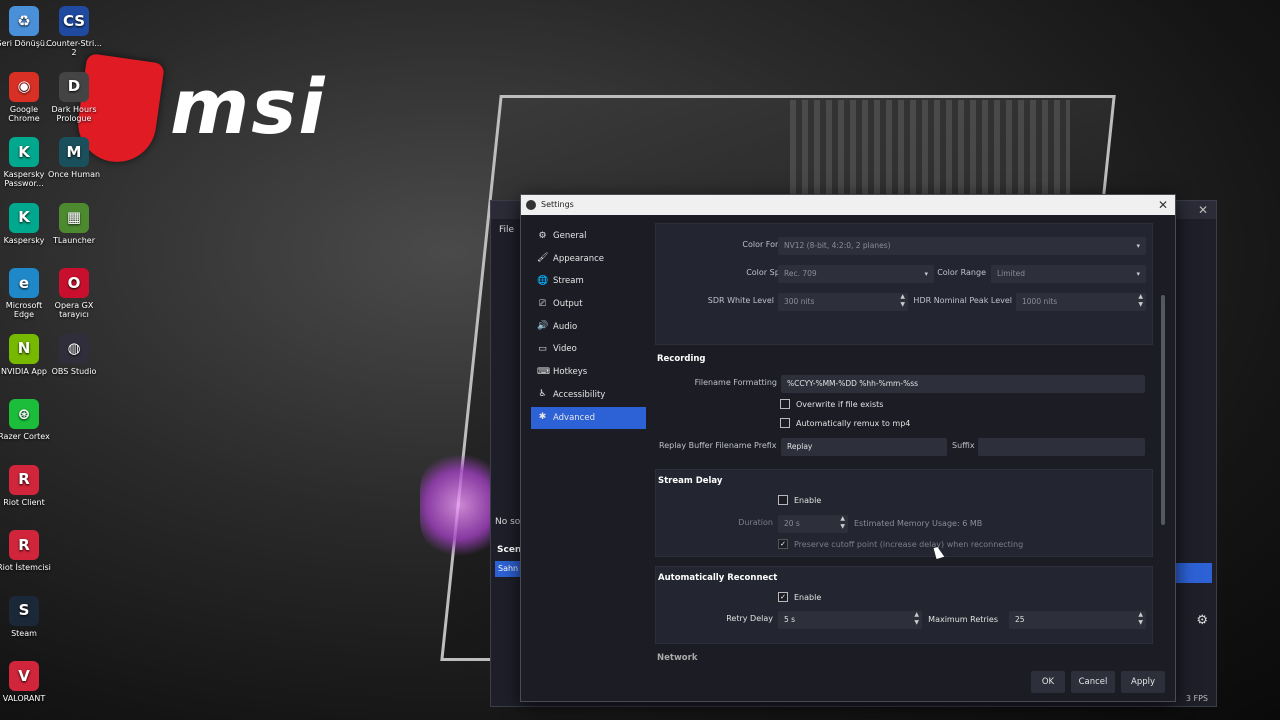 This screenshot has width=1280, height=720. Describe the element at coordinates (74, 348) in the screenshot. I see `obs-studio-icon: ◍` at that location.